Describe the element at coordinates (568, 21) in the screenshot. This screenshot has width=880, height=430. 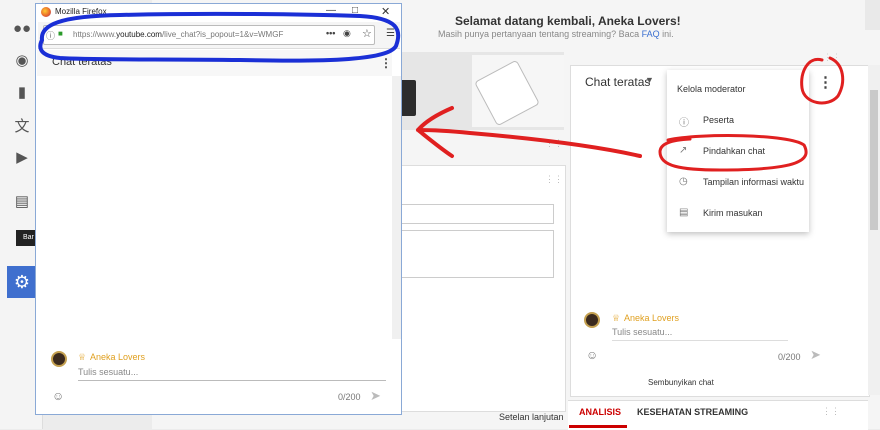
I see `welcome-title: Selamat datang kembali, Aneka Lovers!` at that location.